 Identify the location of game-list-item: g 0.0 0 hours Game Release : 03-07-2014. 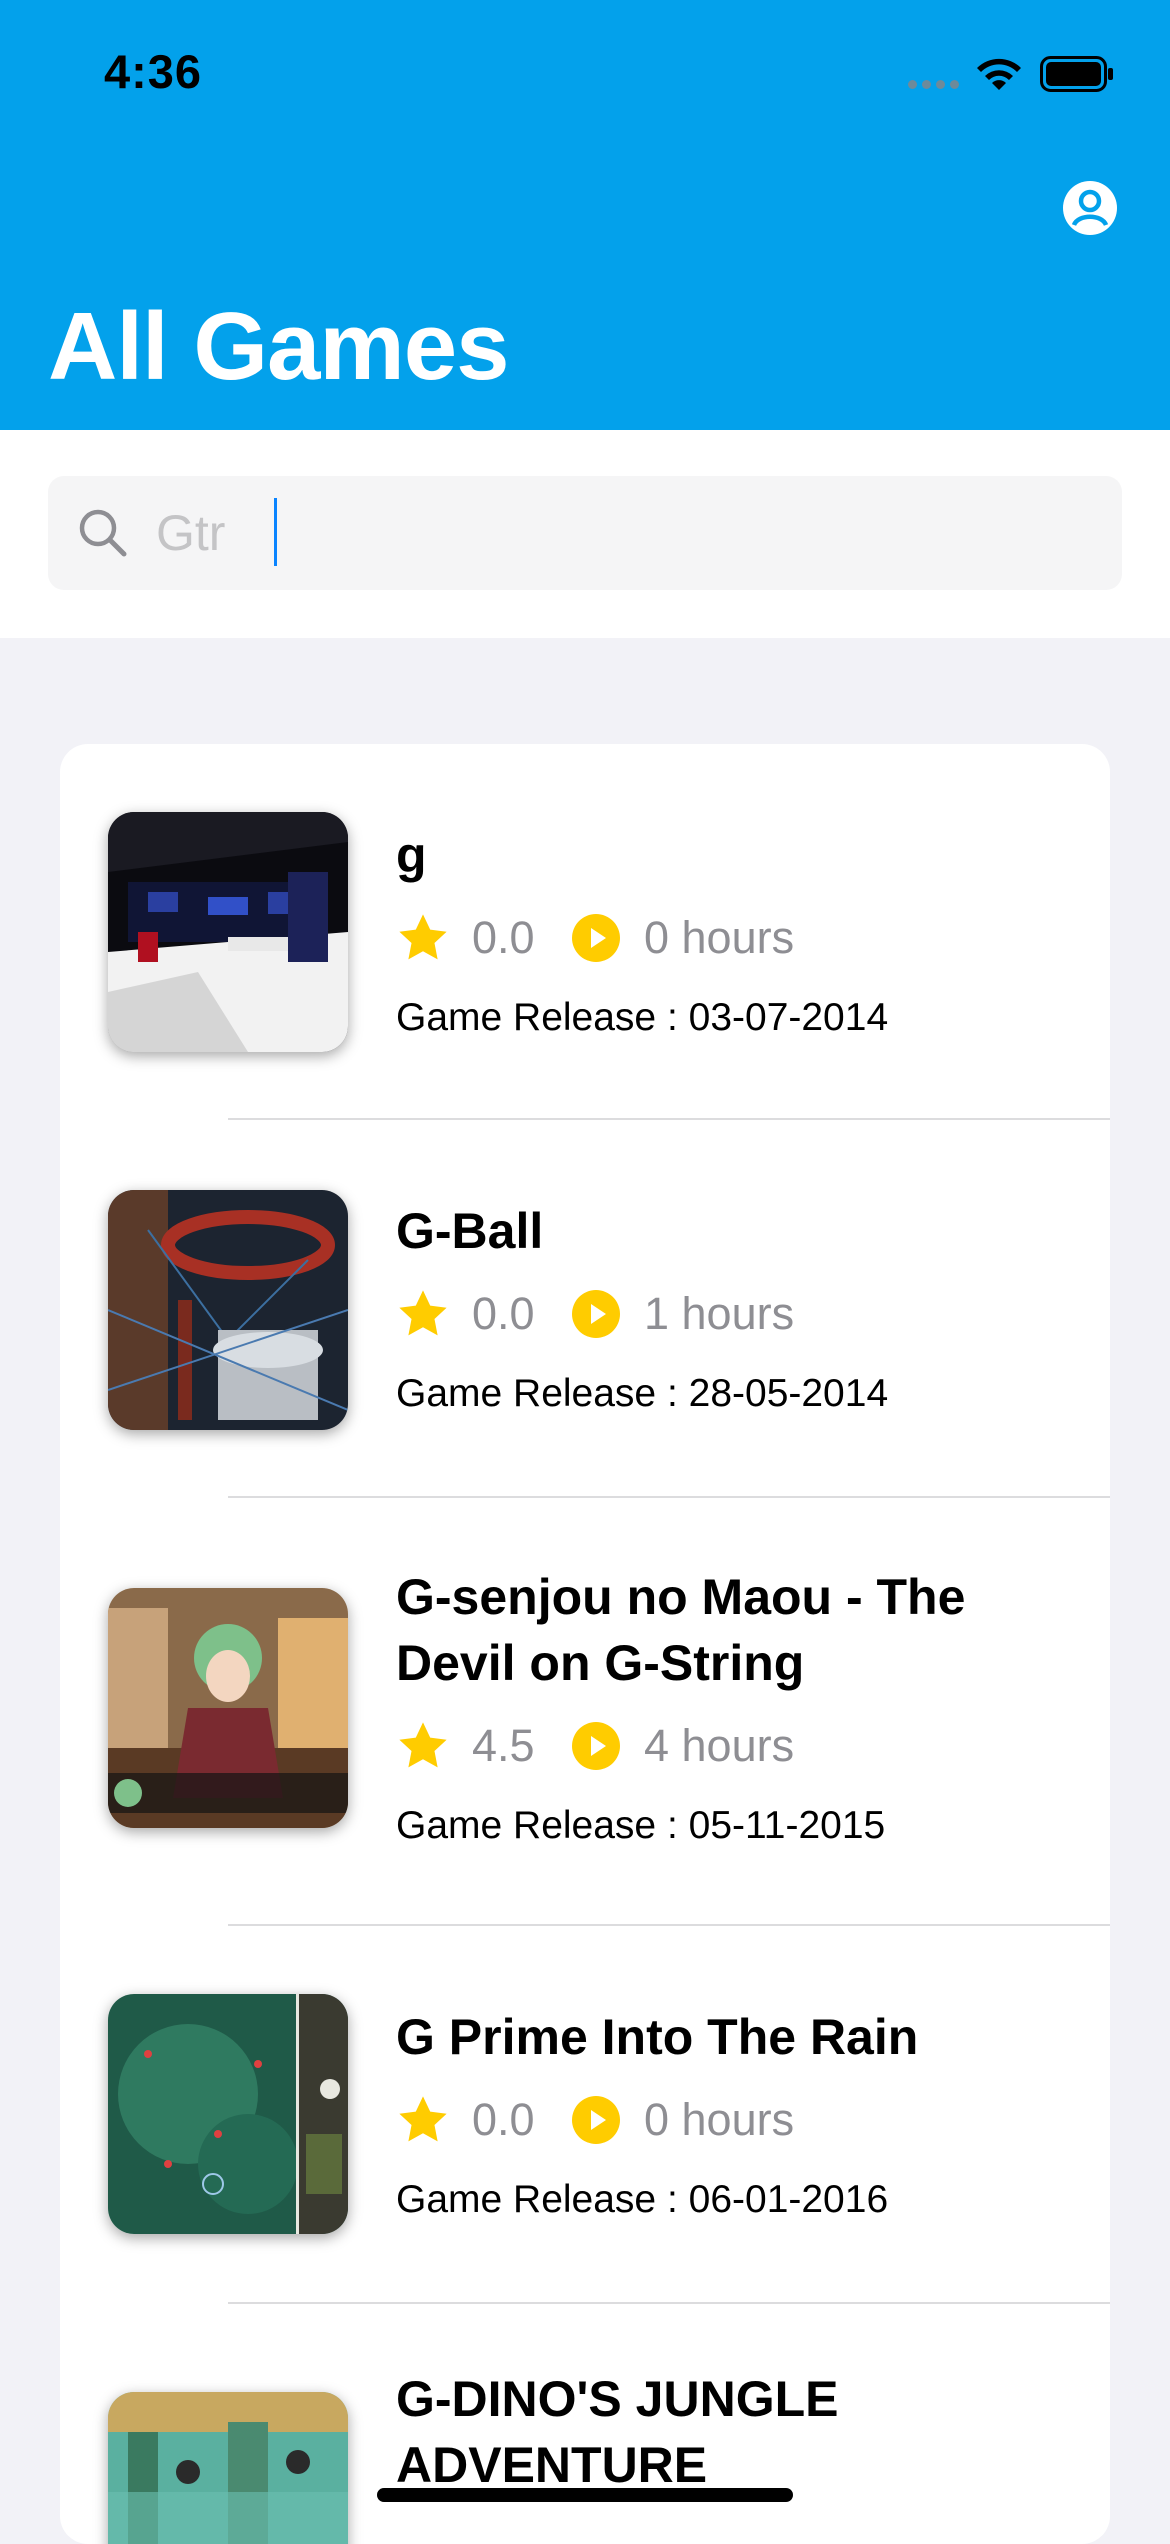
(585, 932).